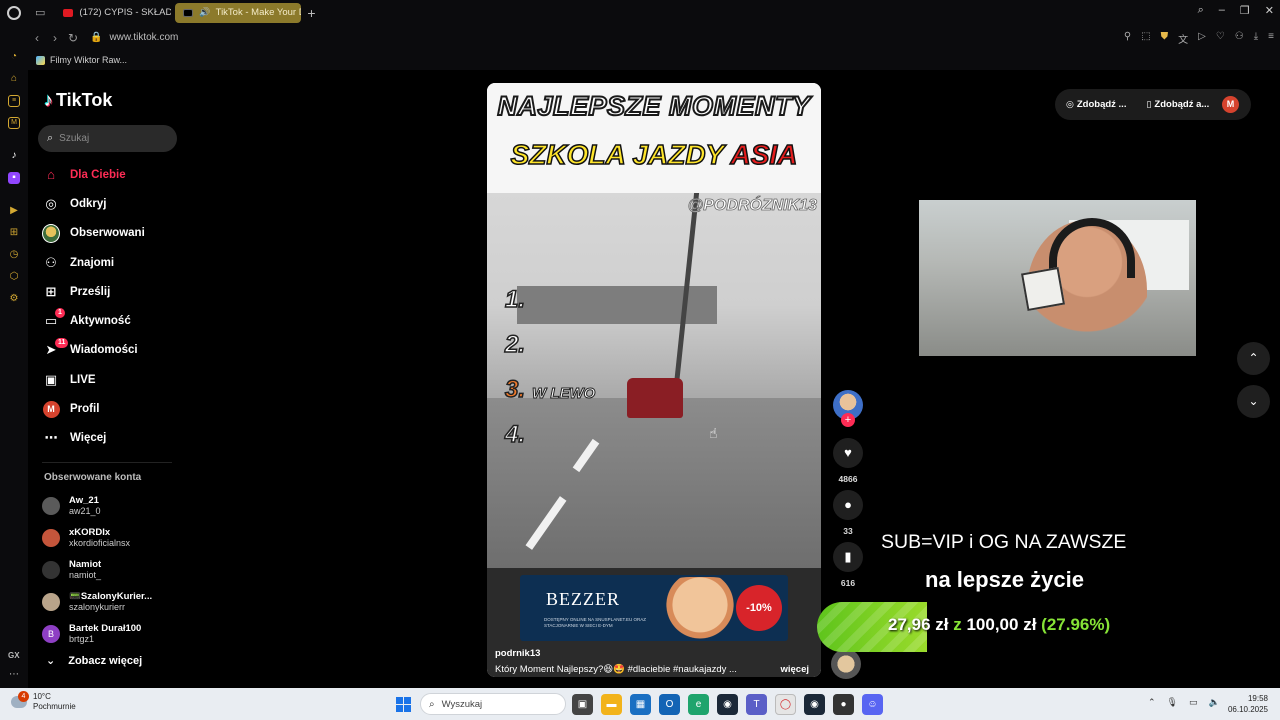  I want to click on display-icon: ▭, so click(1193, 702).